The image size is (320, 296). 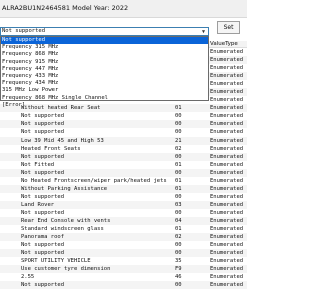 I want to click on row-code: 21, so click(x=178, y=140).